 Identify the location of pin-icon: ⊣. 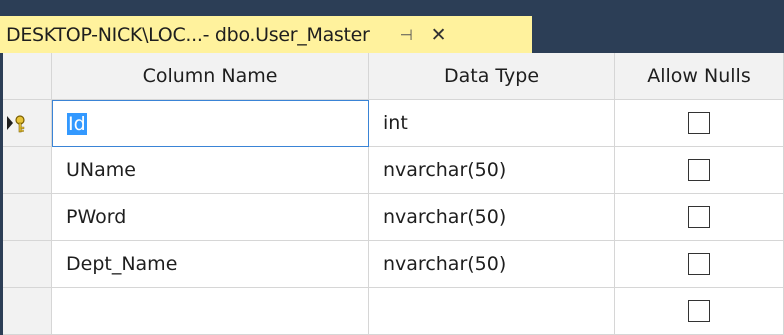
(406, 35).